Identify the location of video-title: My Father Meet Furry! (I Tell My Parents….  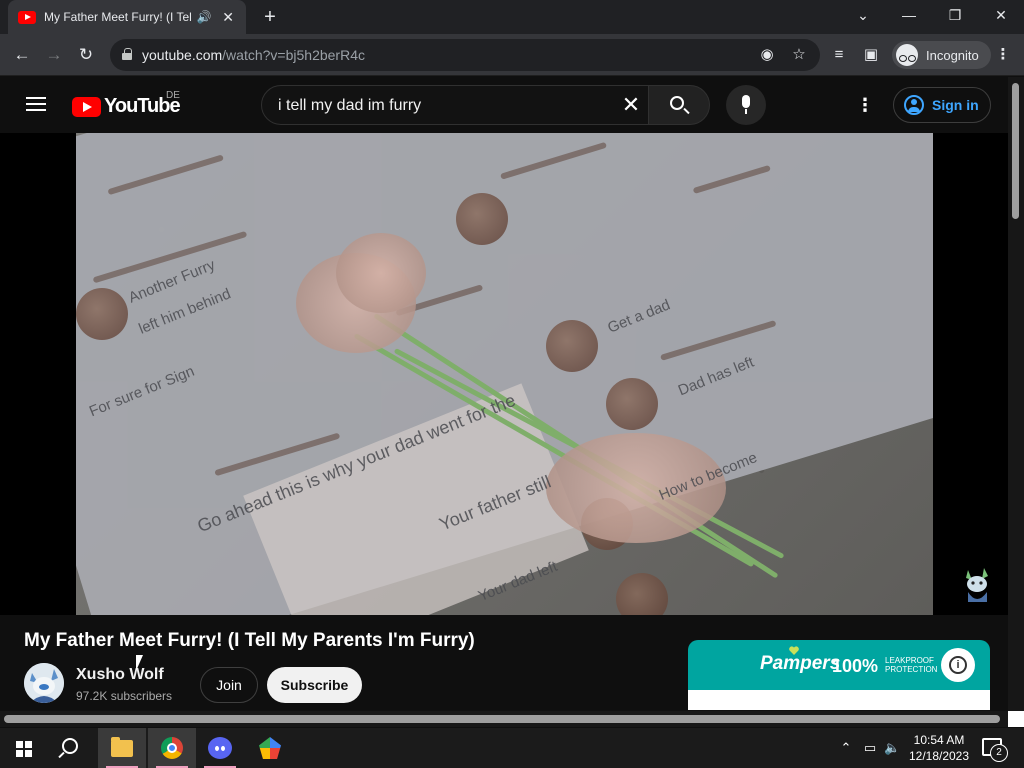
(249, 640).